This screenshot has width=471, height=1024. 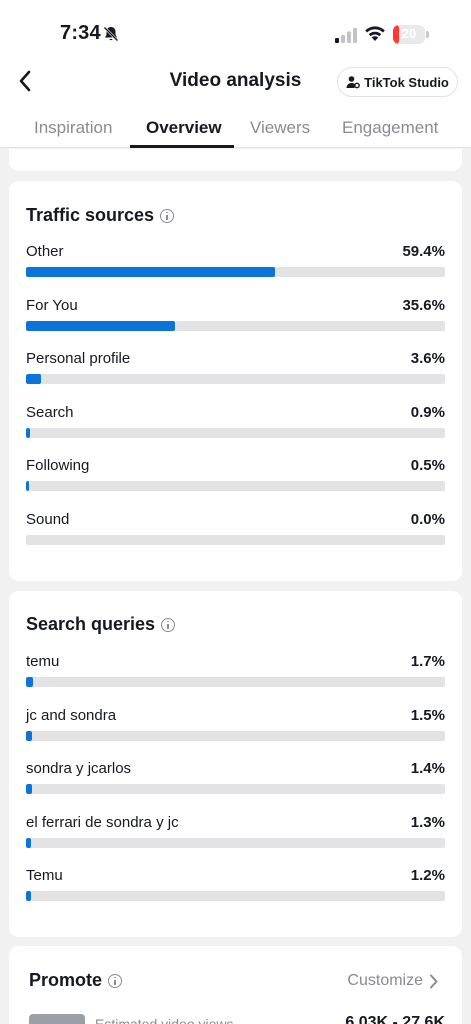 I want to click on promote-title: Promote, so click(x=76, y=980).